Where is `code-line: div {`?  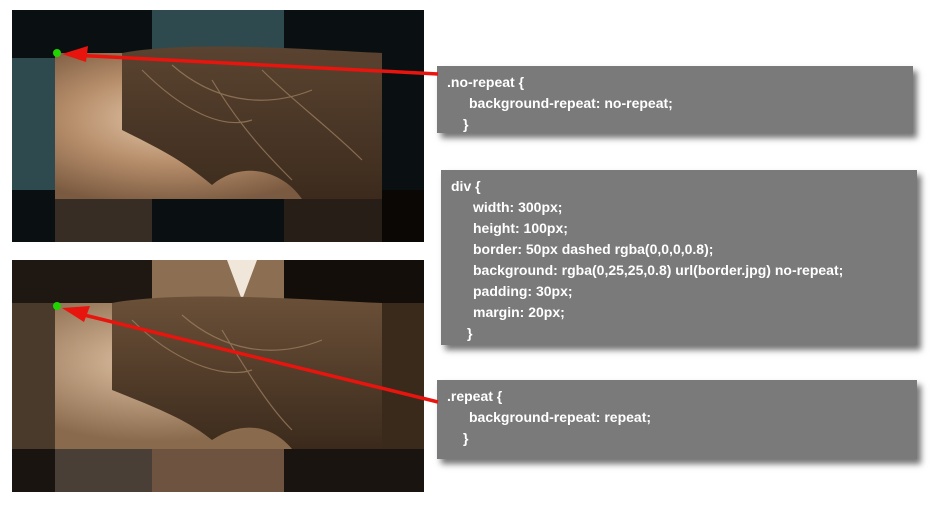 code-line: div { is located at coordinates (466, 186).